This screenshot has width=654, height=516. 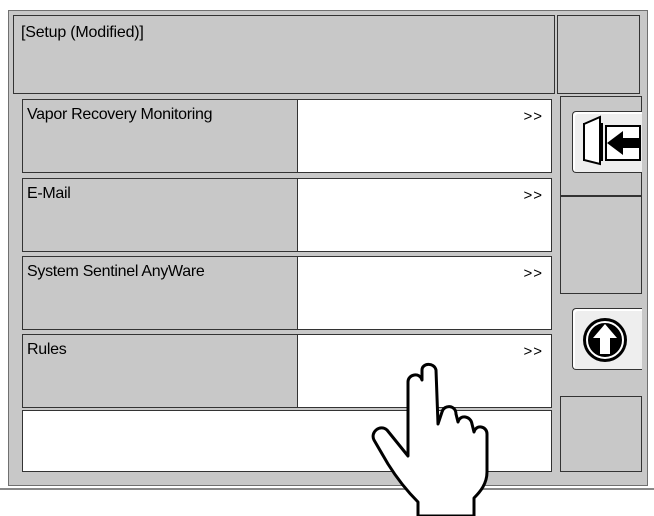 I want to click on exit-button, so click(x=607, y=142).